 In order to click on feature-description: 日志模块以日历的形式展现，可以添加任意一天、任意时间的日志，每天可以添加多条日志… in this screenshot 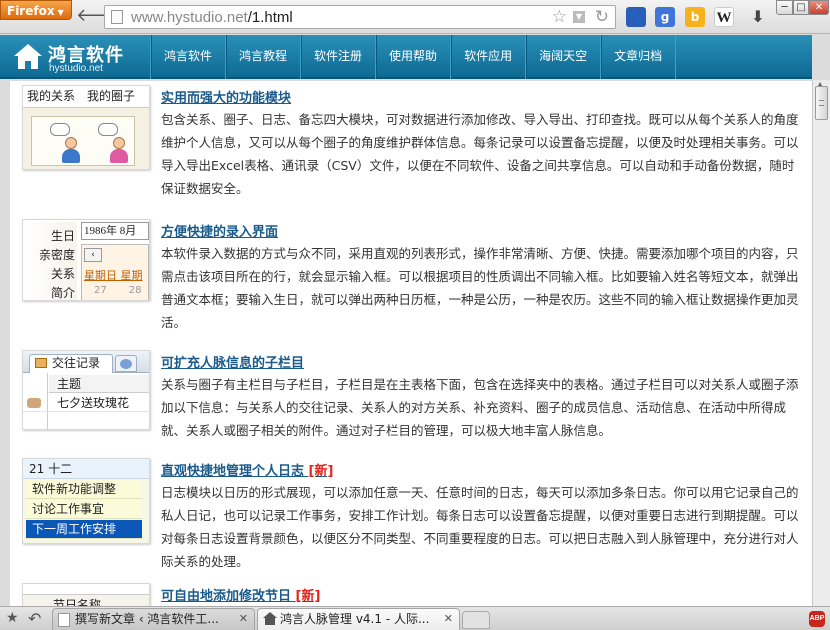, I will do `click(480, 527)`.